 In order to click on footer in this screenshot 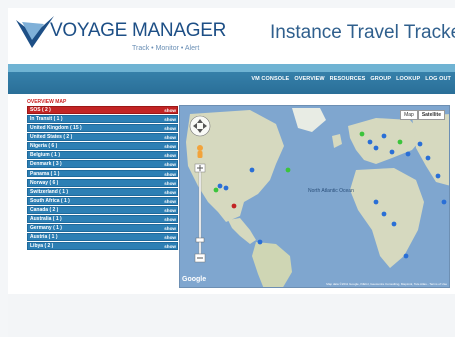, I will do `click(231, 315)`.